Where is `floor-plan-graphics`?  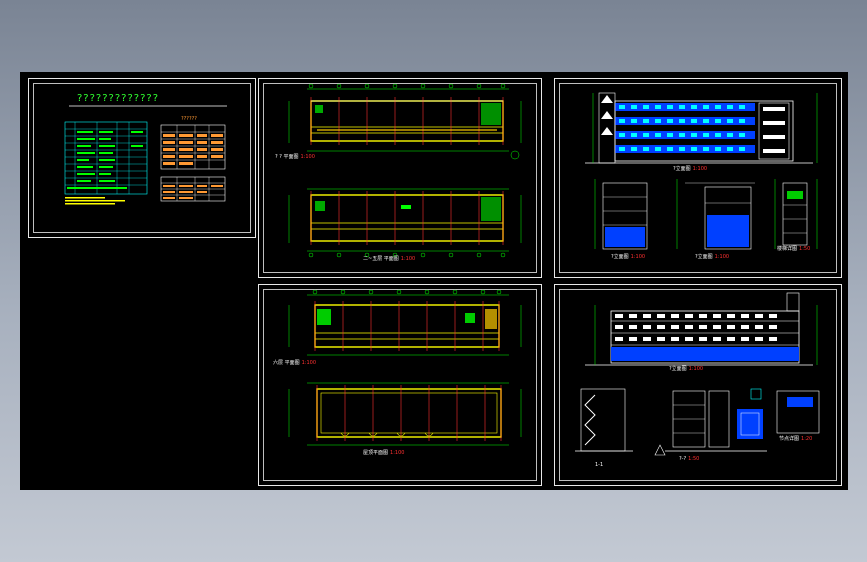 floor-plan-graphics is located at coordinates (405, 170).